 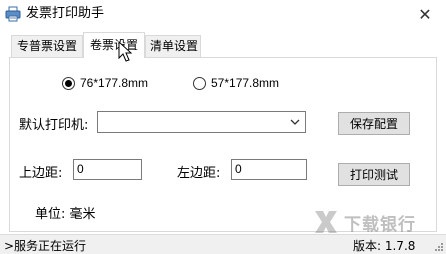 I want to click on save-config-button: 保存配置, so click(x=374, y=123).